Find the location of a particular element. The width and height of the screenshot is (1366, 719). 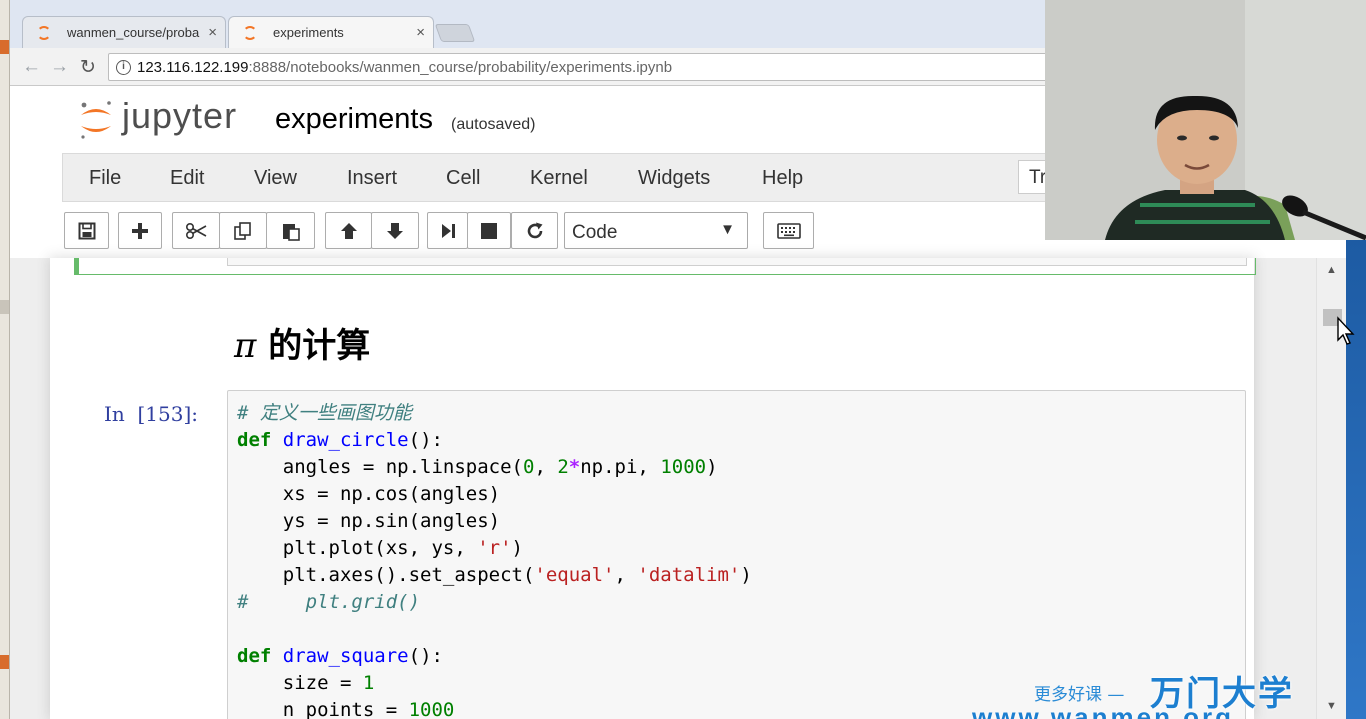

code-string: 'equal' is located at coordinates (574, 575).